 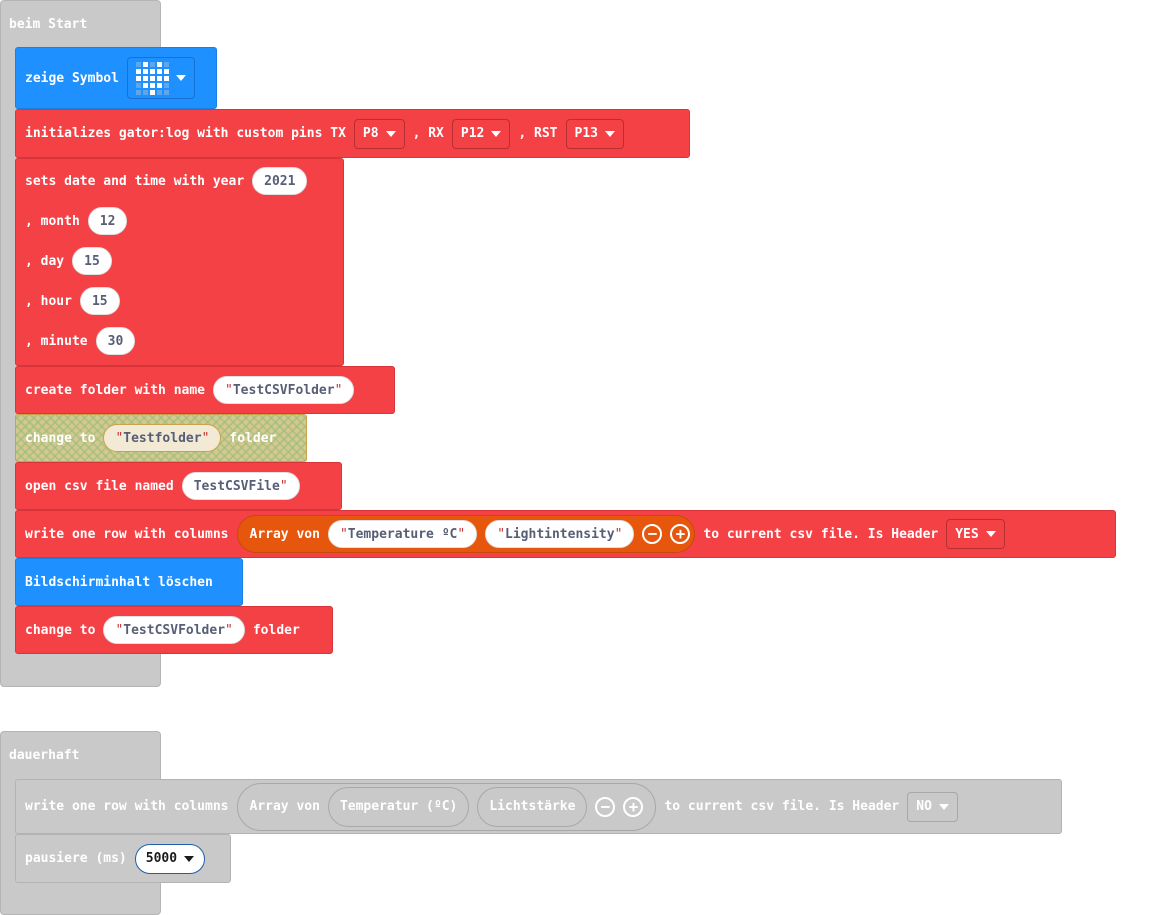 What do you see at coordinates (99, 301) in the screenshot?
I see `hour-input: 15` at bounding box center [99, 301].